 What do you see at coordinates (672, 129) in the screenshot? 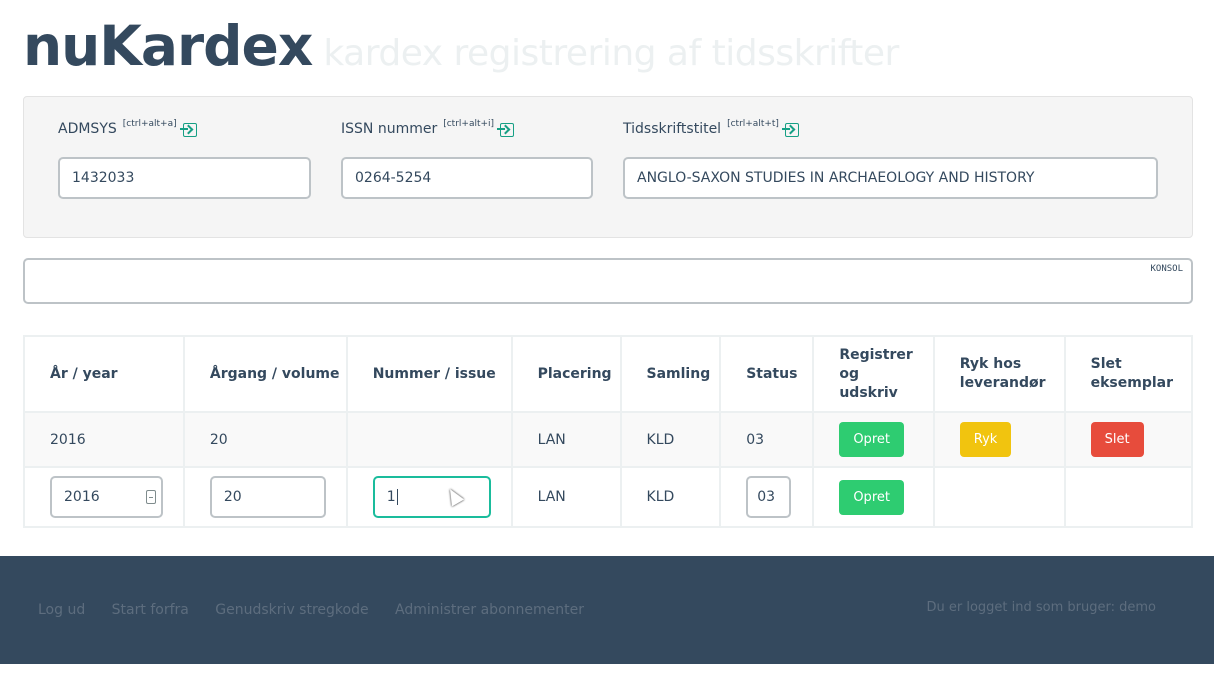
I see `title-label: Tidsskriftstitel` at bounding box center [672, 129].